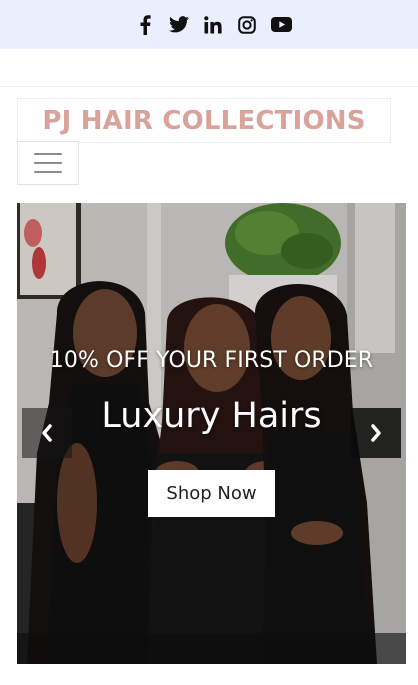 The image size is (418, 685). I want to click on instagram-link, so click(247, 25).